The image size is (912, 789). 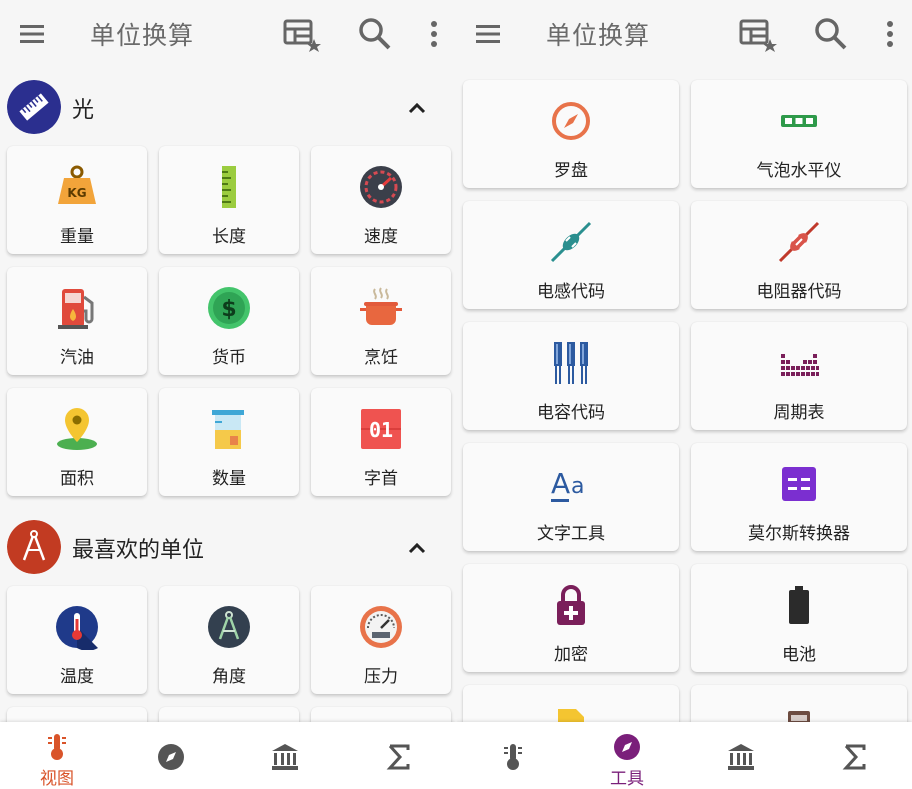 I want to click on capacitor-icon, so click(x=571, y=363).